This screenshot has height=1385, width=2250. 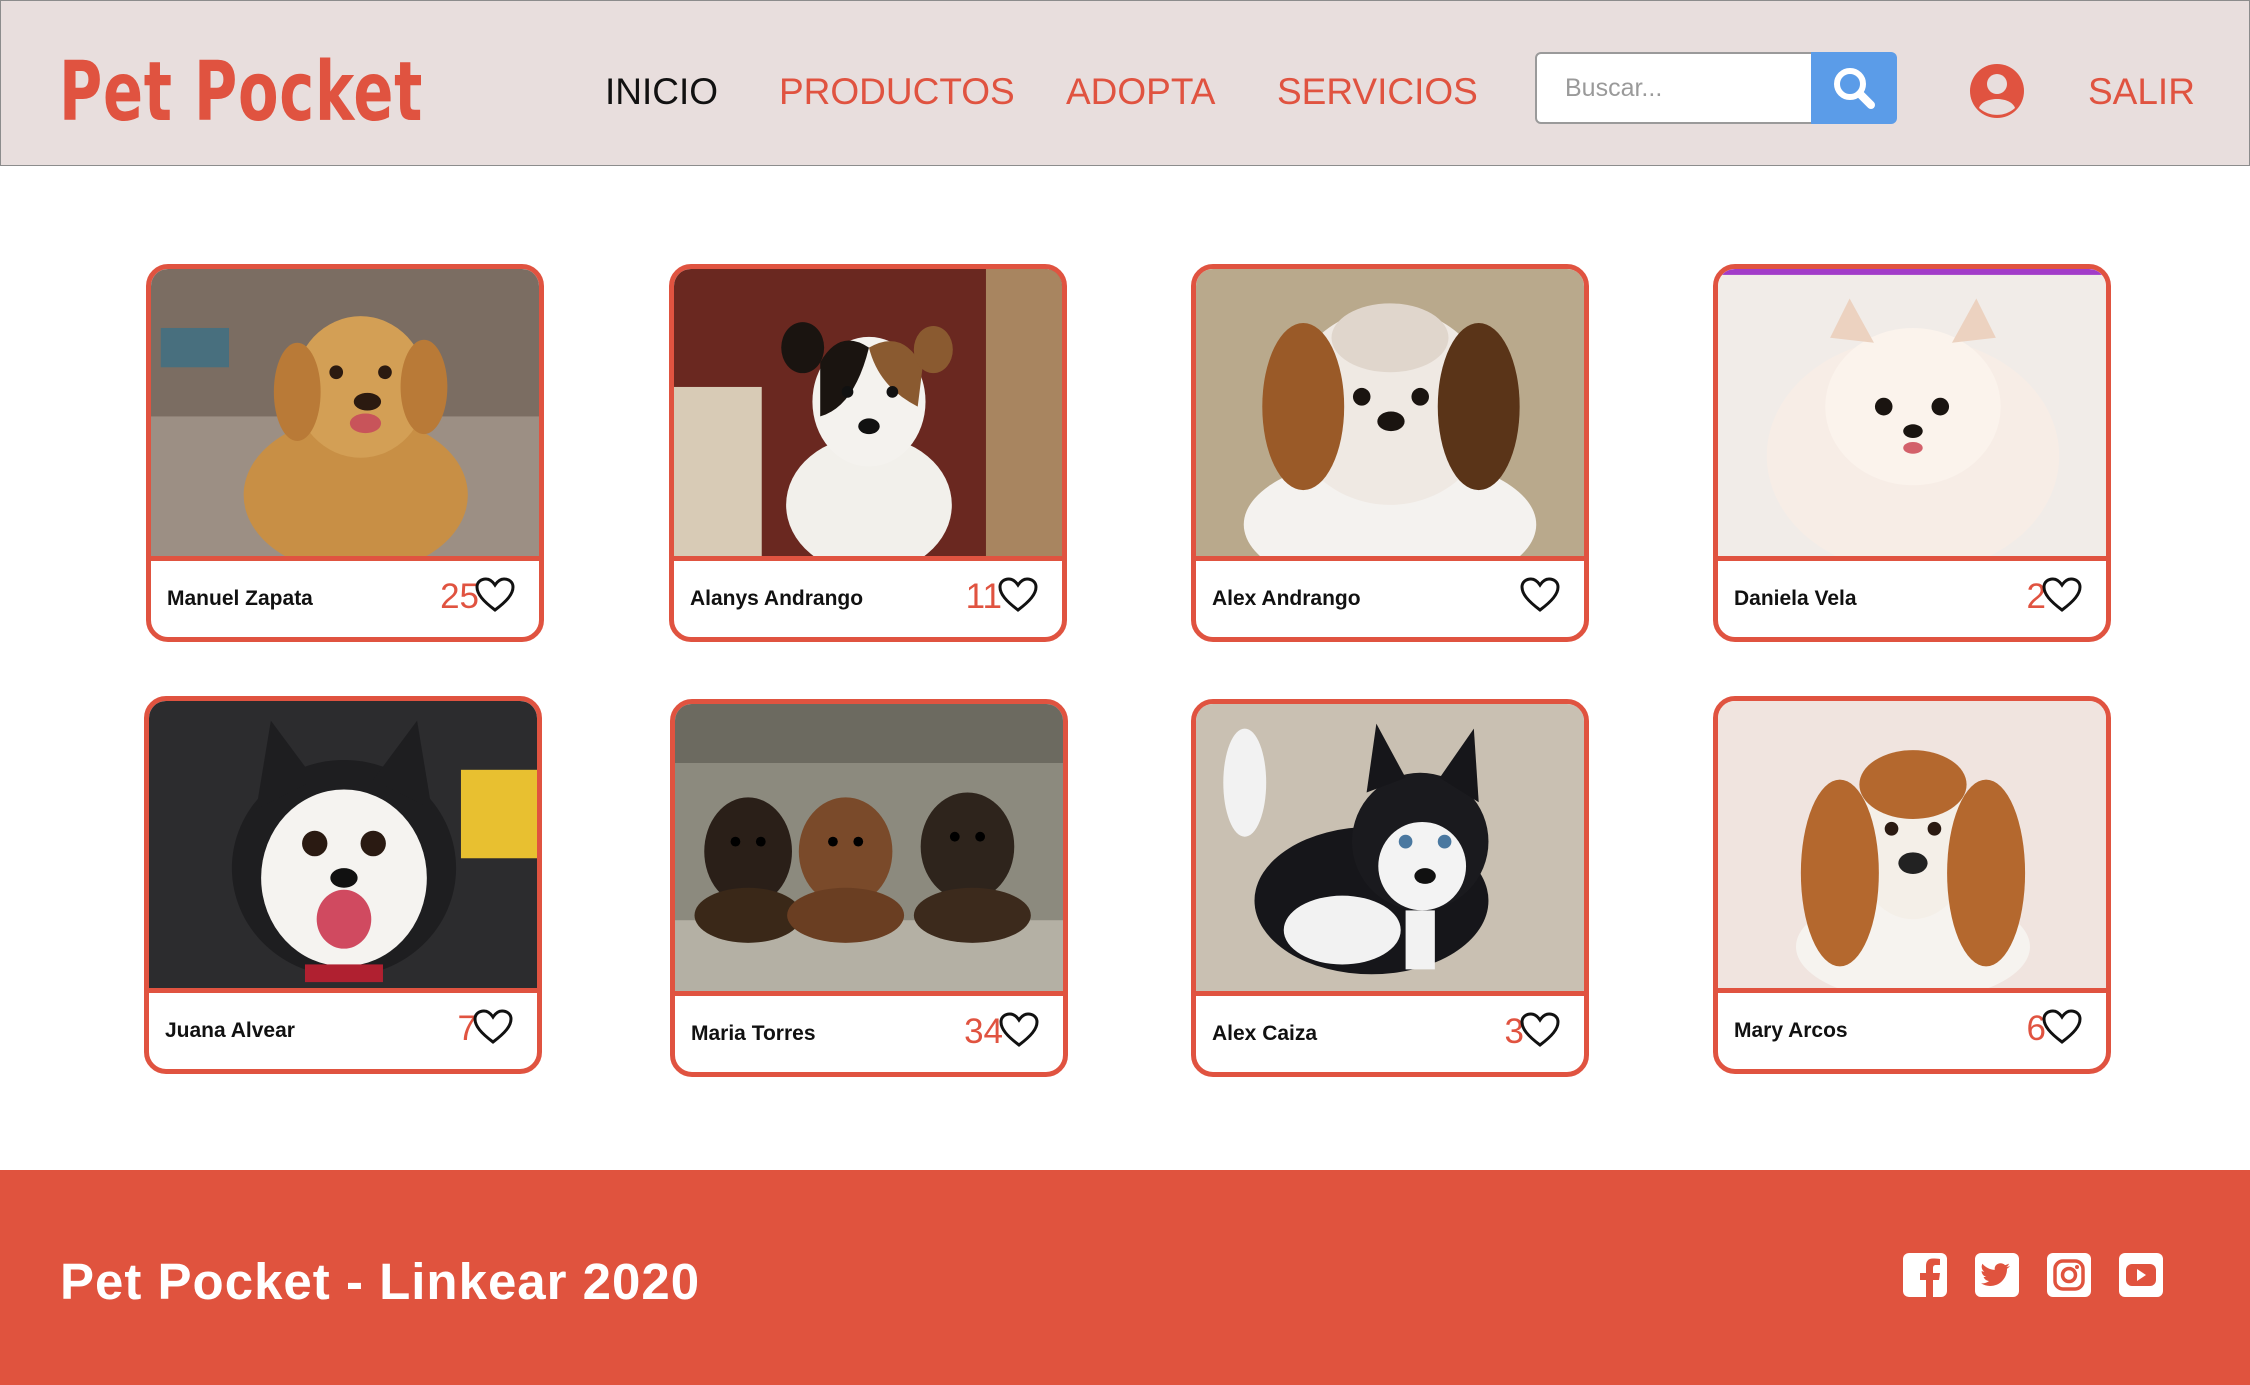 I want to click on pet-card: Mary Arcos 6, so click(x=1912, y=885).